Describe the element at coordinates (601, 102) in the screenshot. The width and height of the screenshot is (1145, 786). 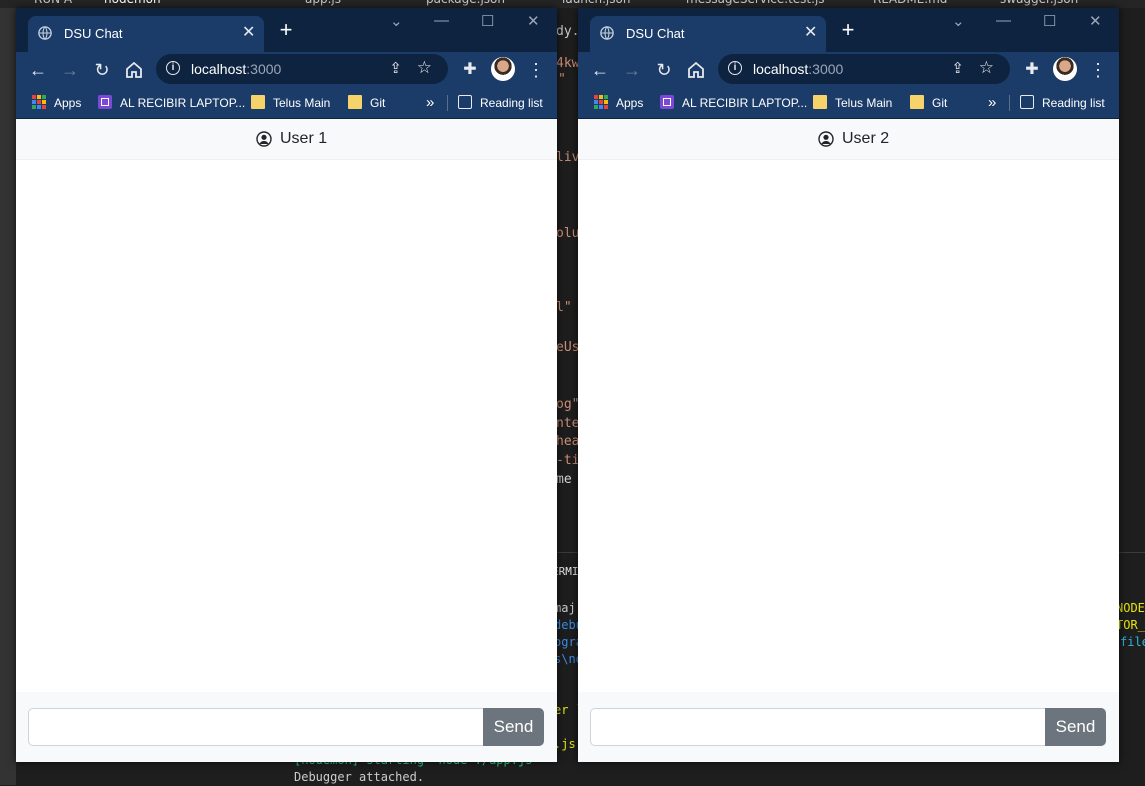
I see `apps-grid-icon` at that location.